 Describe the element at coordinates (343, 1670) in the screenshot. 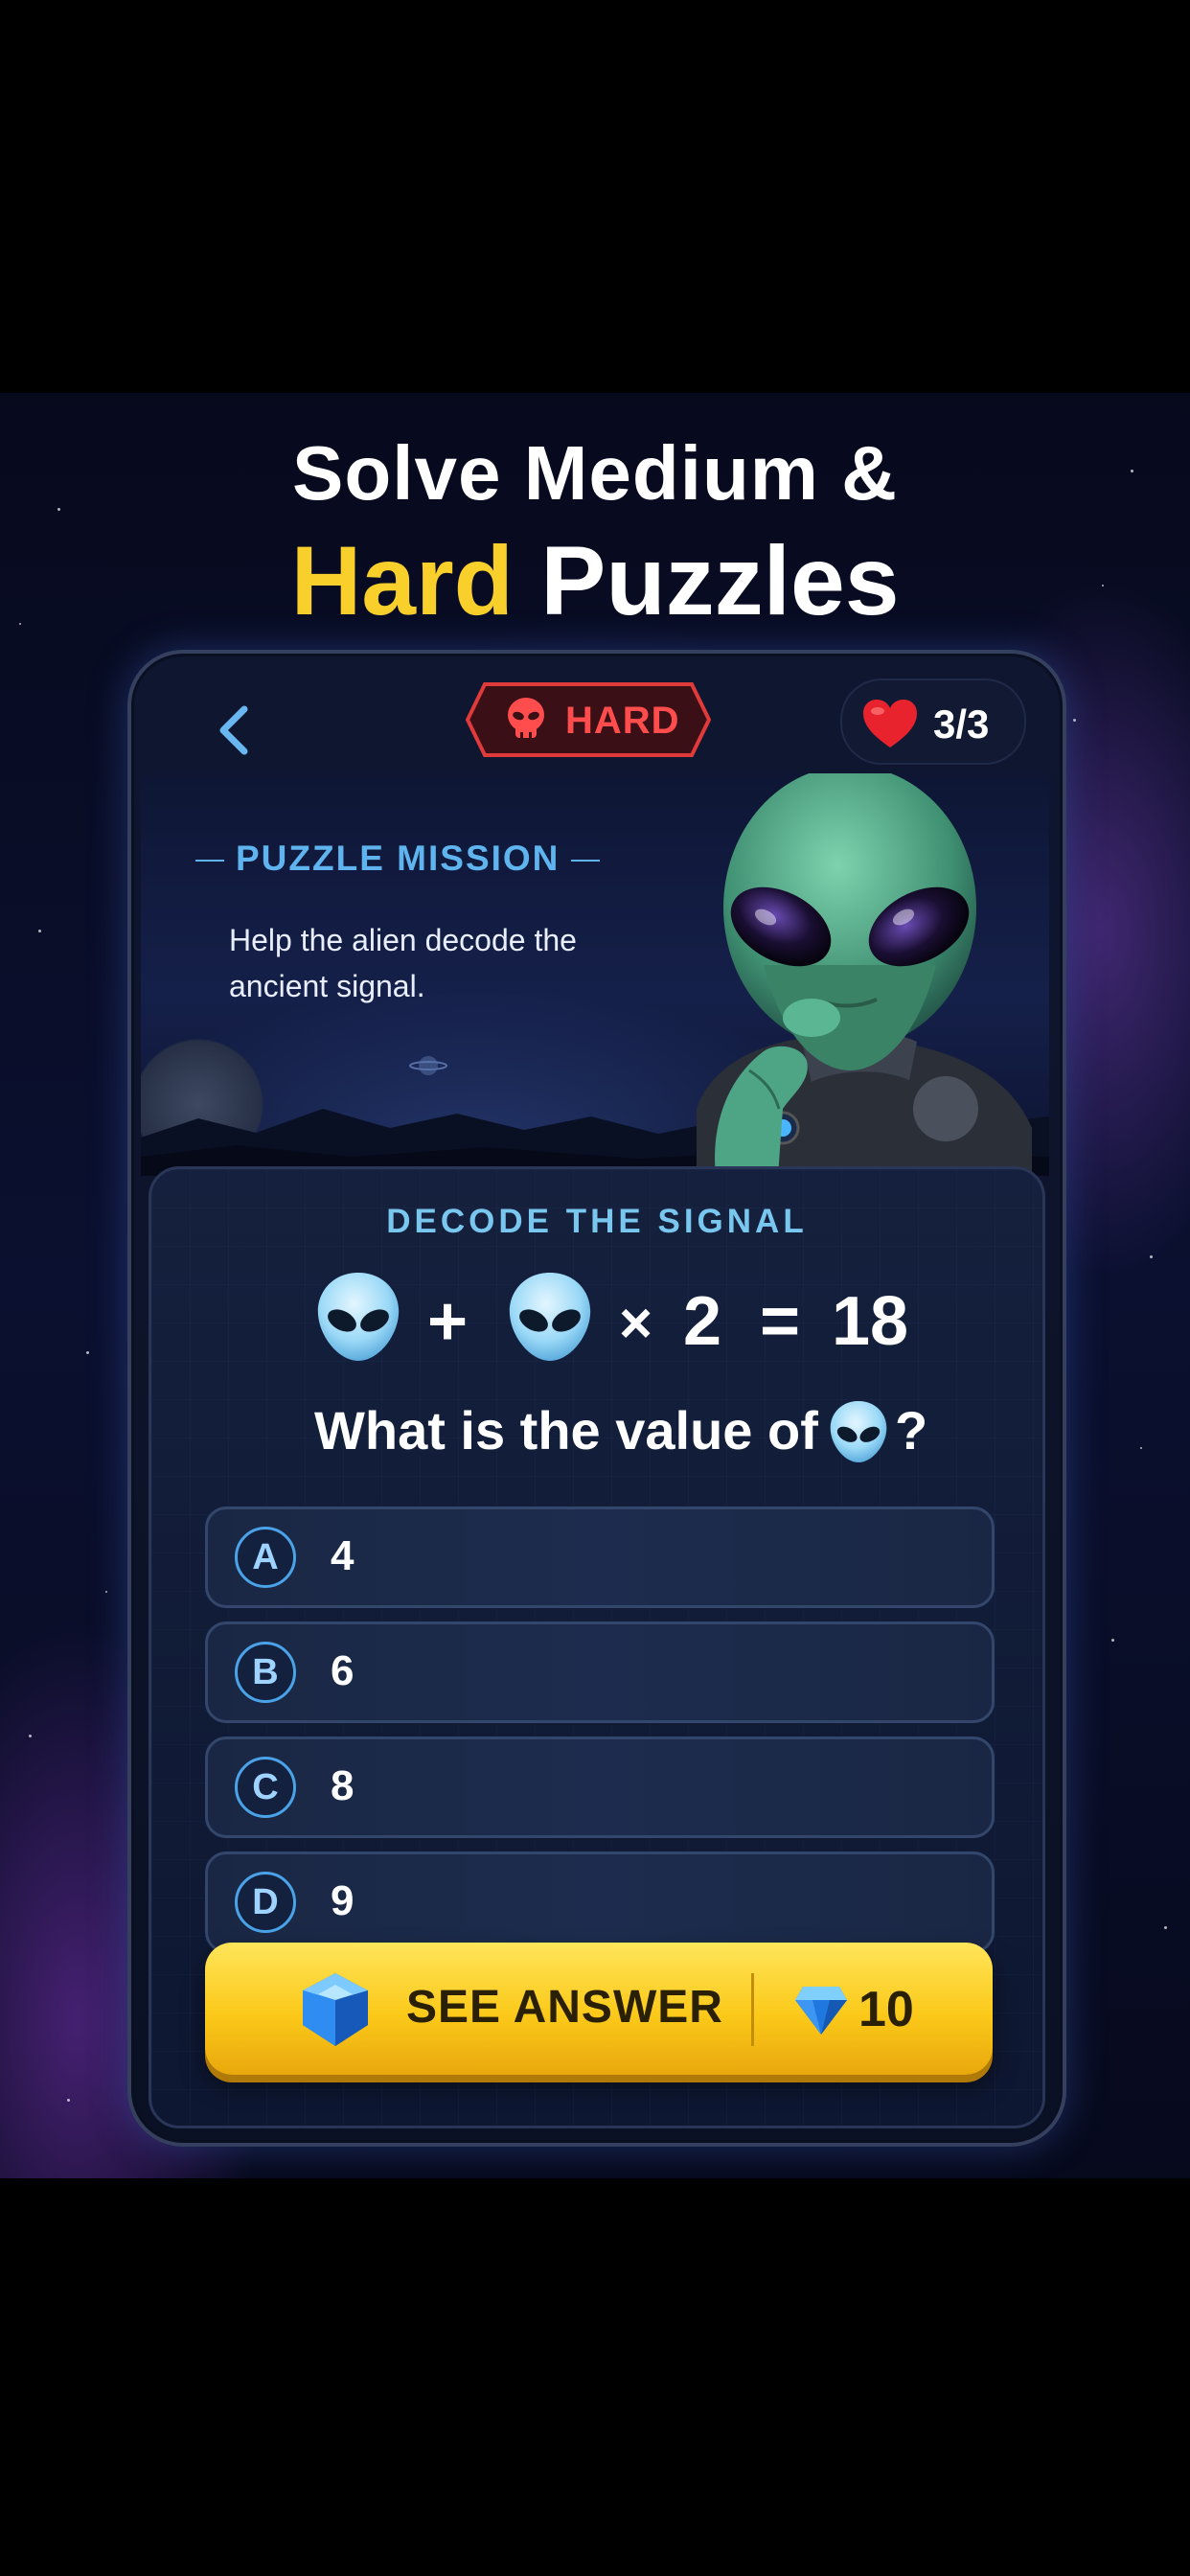

I see `option-value: 6` at that location.